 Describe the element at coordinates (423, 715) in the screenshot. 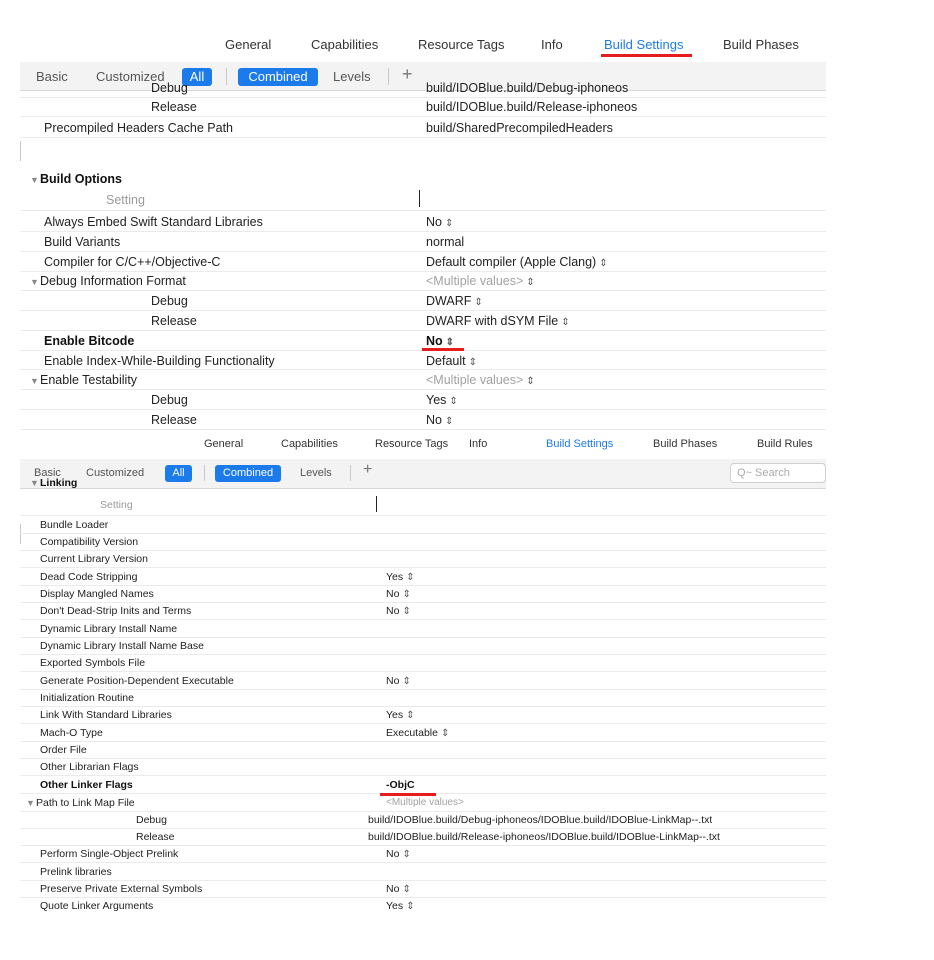

I see `table-row: Link With Standard Libraries Yes ⇕` at that location.